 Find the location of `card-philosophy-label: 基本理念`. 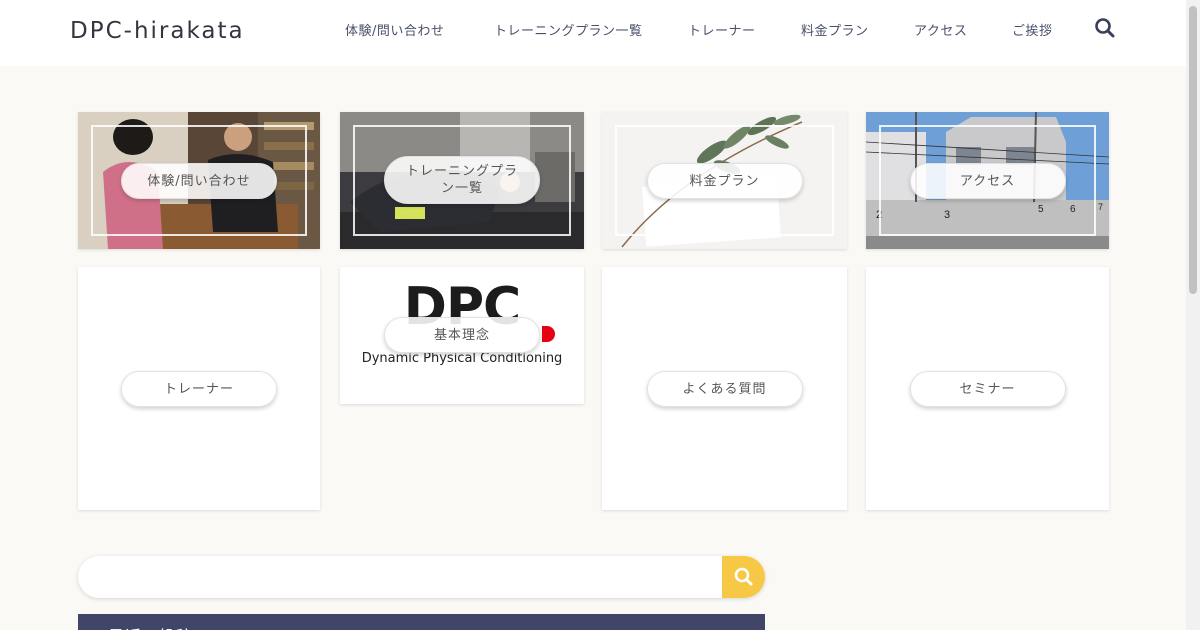

card-philosophy-label: 基本理念 is located at coordinates (462, 335).